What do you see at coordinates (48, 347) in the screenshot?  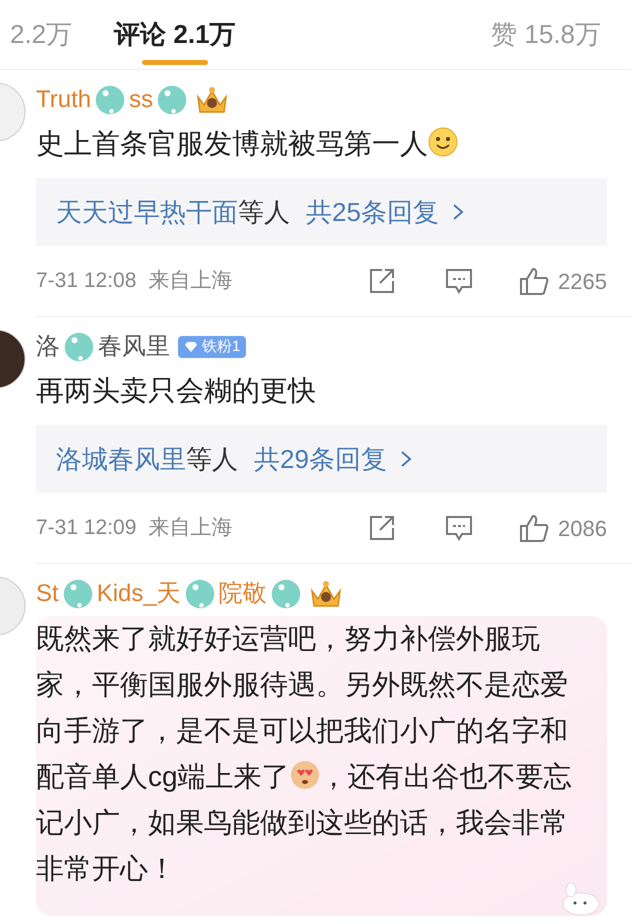 I see `user-name: 洛` at bounding box center [48, 347].